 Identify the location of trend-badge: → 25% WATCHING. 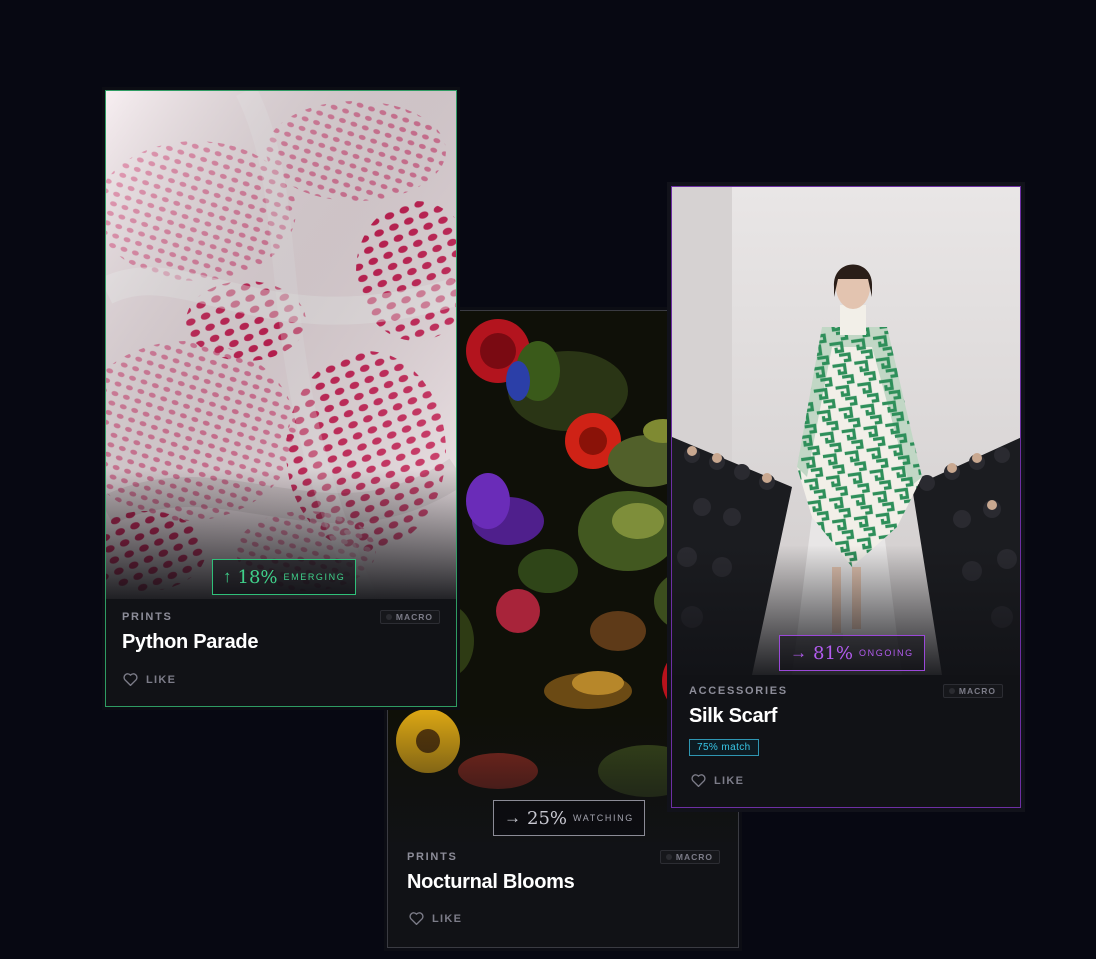
(569, 818).